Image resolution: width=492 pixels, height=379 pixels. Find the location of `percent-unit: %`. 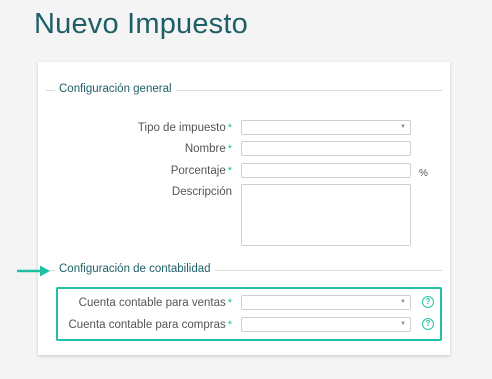

percent-unit: % is located at coordinates (423, 173).